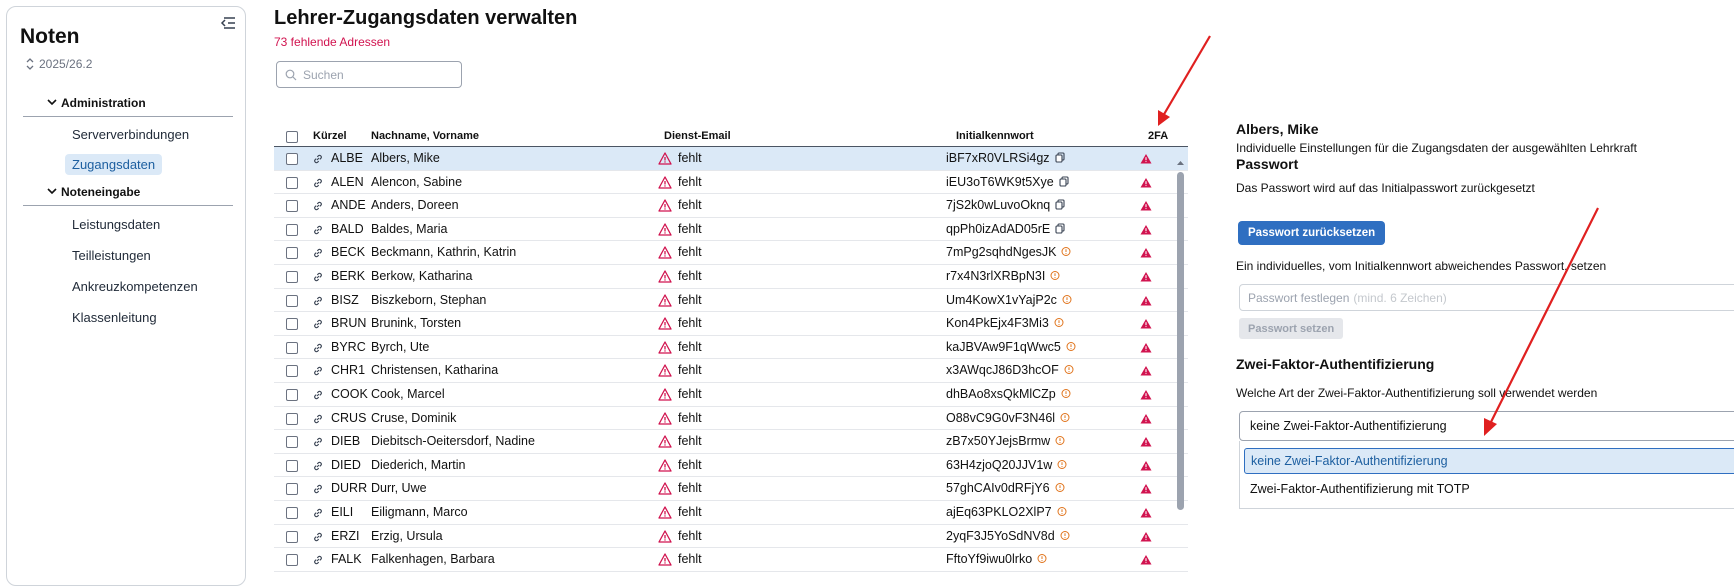 Image resolution: width=1734 pixels, height=586 pixels. What do you see at coordinates (731, 230) in the screenshot?
I see `table-row: BALD Baldes, Maria fehlt qpPh0izAdAD05rE` at bounding box center [731, 230].